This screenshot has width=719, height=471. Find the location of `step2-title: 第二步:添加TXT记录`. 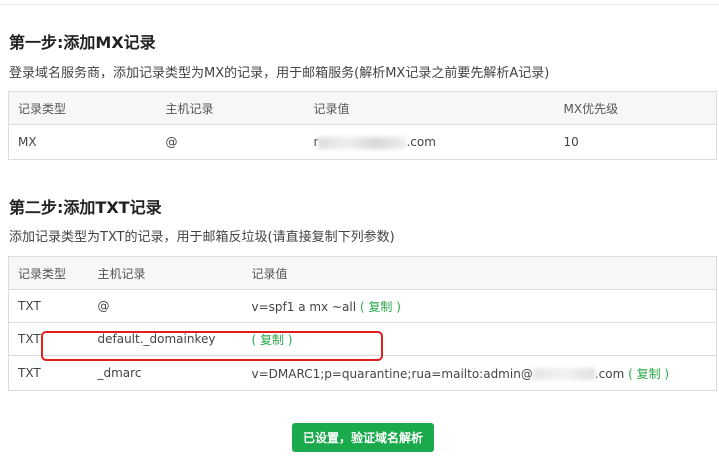

step2-title: 第二步:添加TXT记录 is located at coordinates (85, 207).